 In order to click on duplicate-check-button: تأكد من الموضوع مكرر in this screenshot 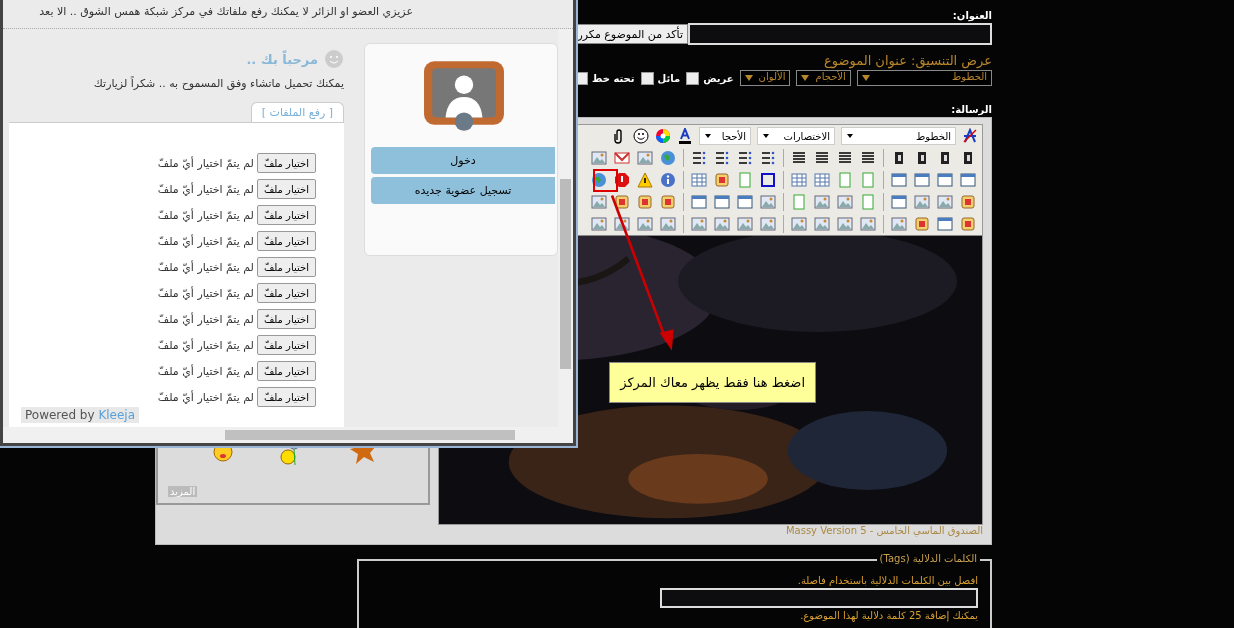, I will do `click(631, 34)`.